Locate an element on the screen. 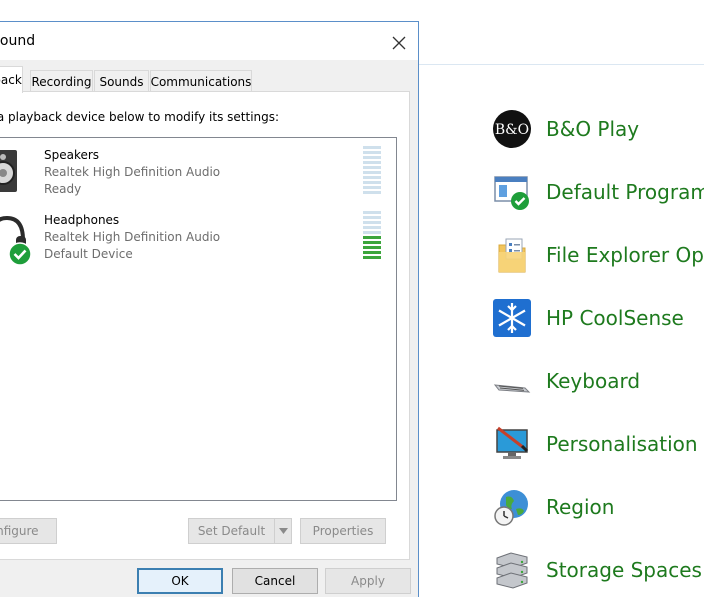 Image resolution: width=704 pixels, height=597 pixels. cp-item-bo-play: B&O B&O Play is located at coordinates (564, 129).